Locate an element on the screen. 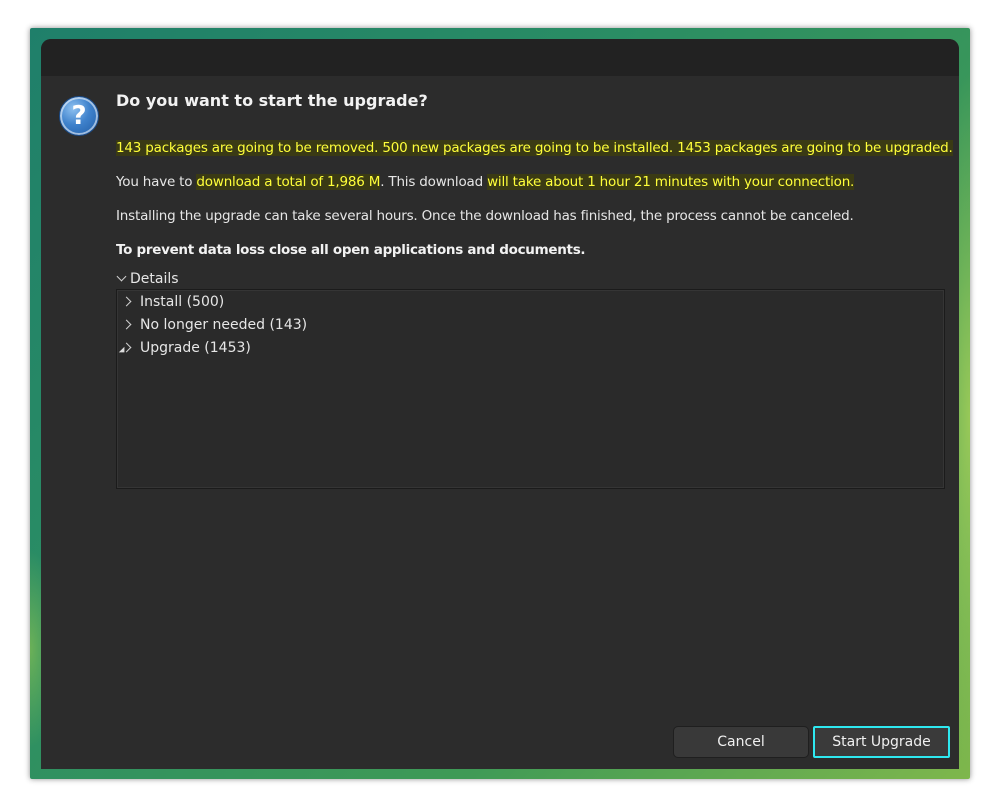 This screenshot has height=811, width=1000. title-bar is located at coordinates (500, 57).